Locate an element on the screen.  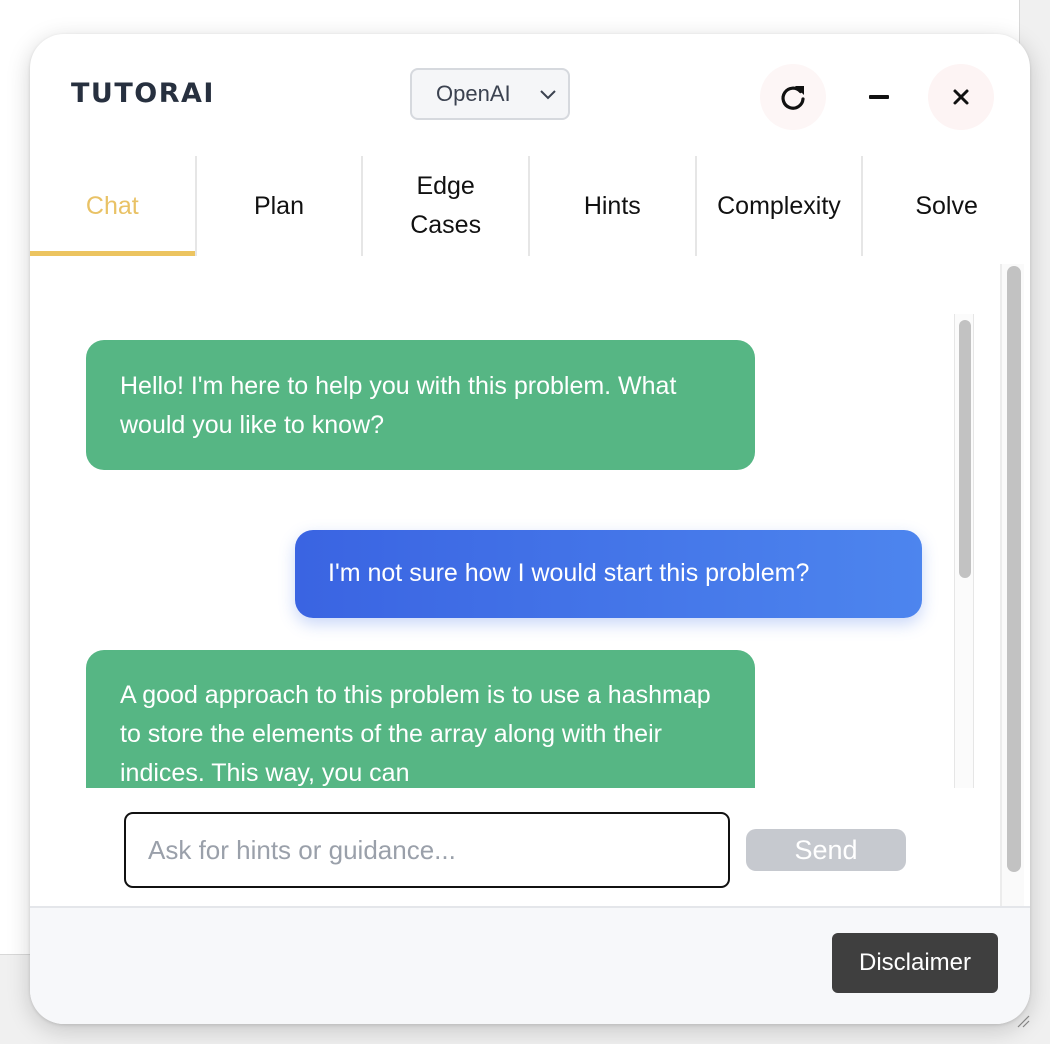
tab-chat: Chat is located at coordinates (113, 206).